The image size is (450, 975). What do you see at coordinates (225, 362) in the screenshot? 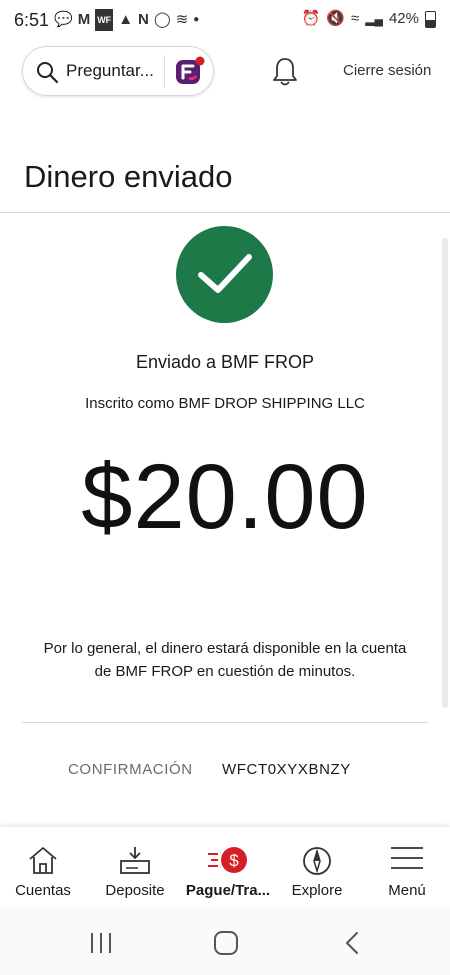
I see `recipient-text: Enviado a BMF FROP` at bounding box center [225, 362].